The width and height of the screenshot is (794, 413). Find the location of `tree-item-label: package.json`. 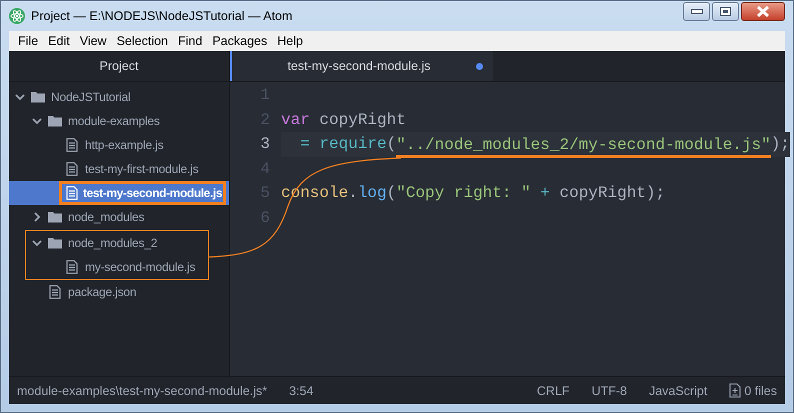

tree-item-label: package.json is located at coordinates (102, 292).